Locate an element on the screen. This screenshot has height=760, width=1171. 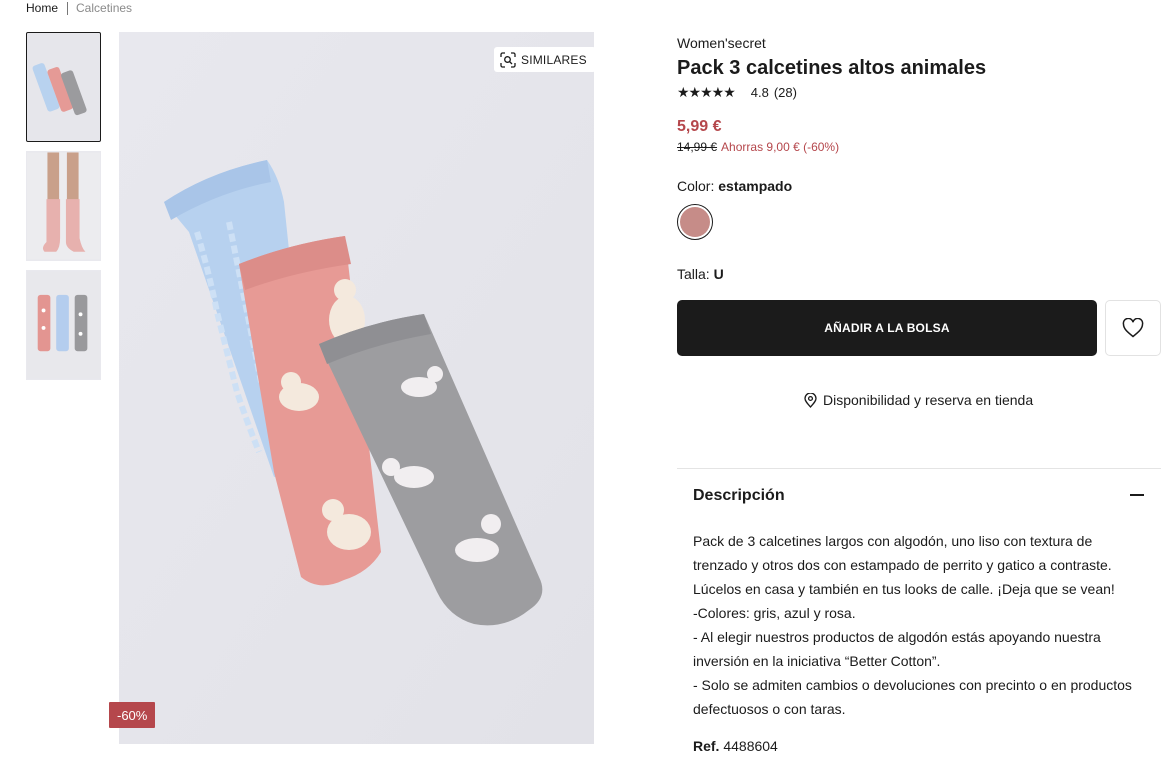
store-availability-link: Disponibilidad y reserva en tienda is located at coordinates (918, 400).